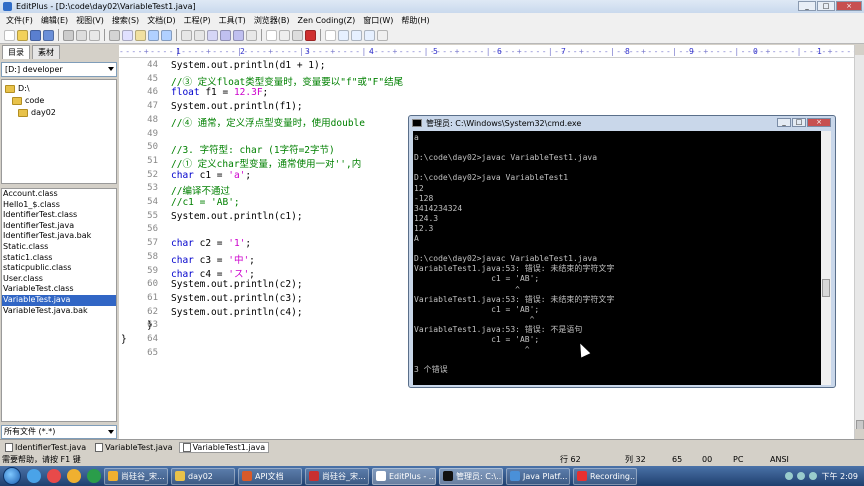  I want to click on folder-item: day02, so click(37, 112).